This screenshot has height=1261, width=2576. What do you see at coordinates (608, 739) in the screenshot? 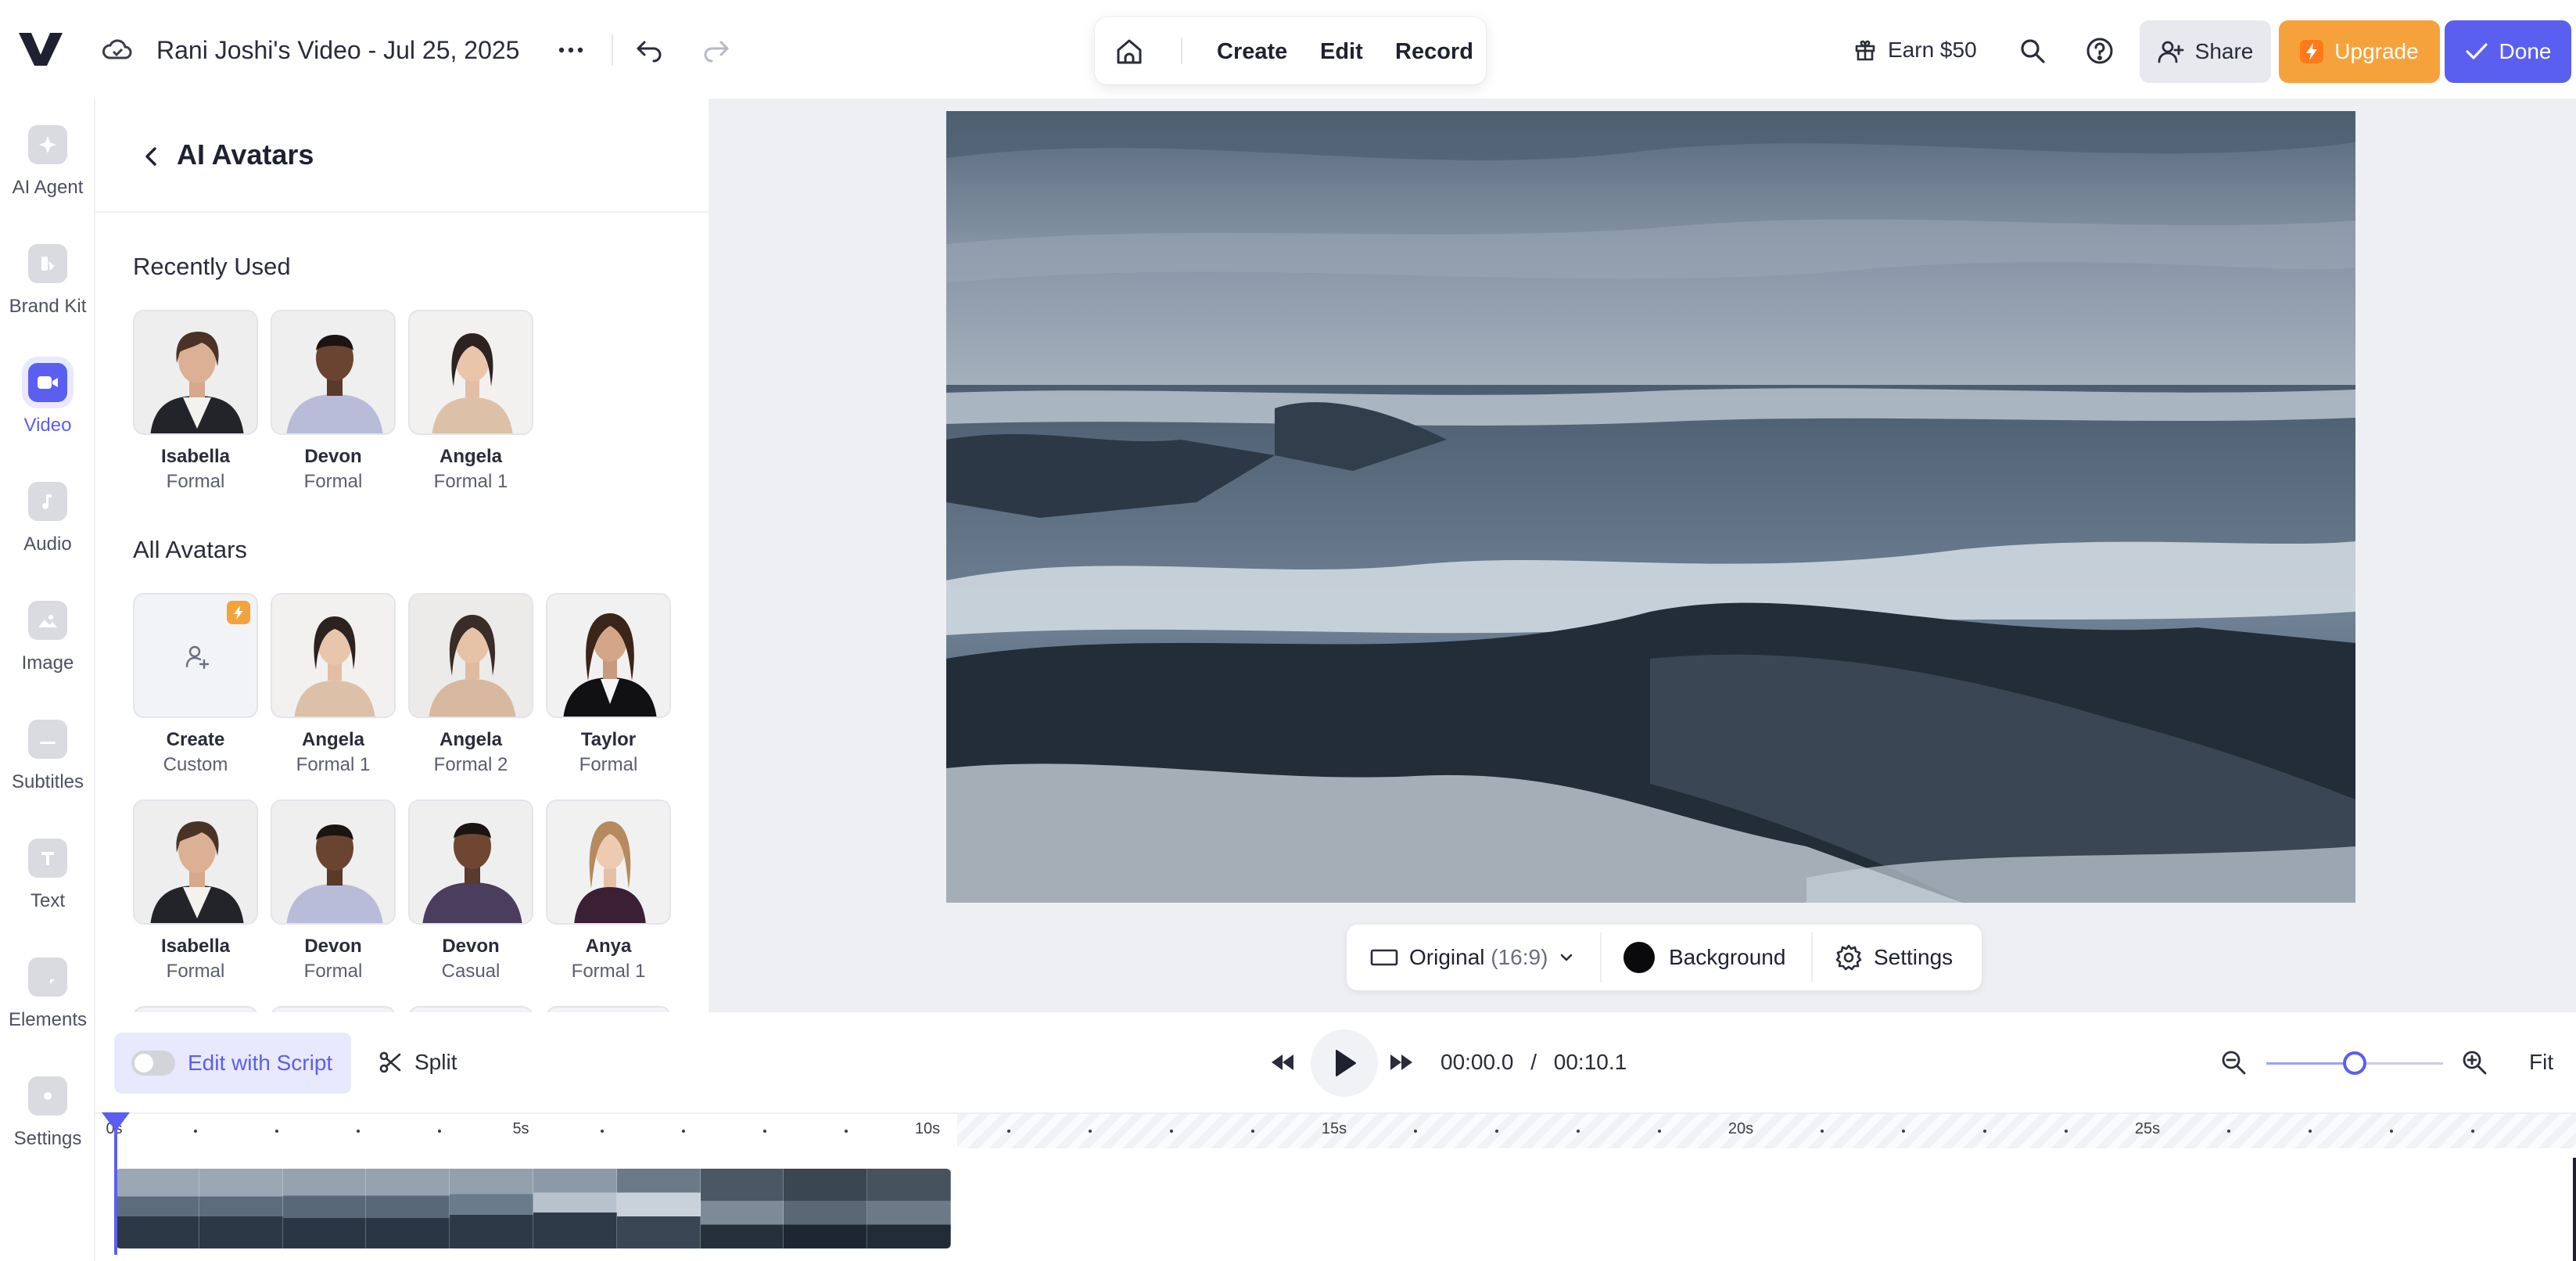
I see `avatar-name: Taylor` at bounding box center [608, 739].